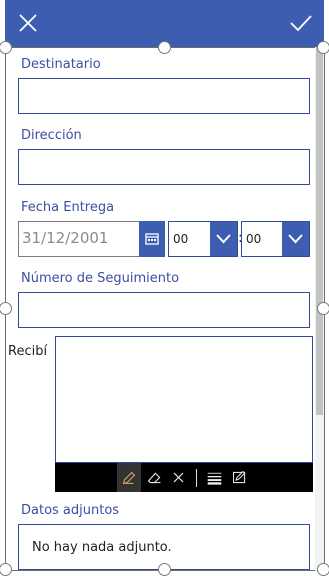  Describe the element at coordinates (164, 23) in the screenshot. I see `header-bar` at that location.